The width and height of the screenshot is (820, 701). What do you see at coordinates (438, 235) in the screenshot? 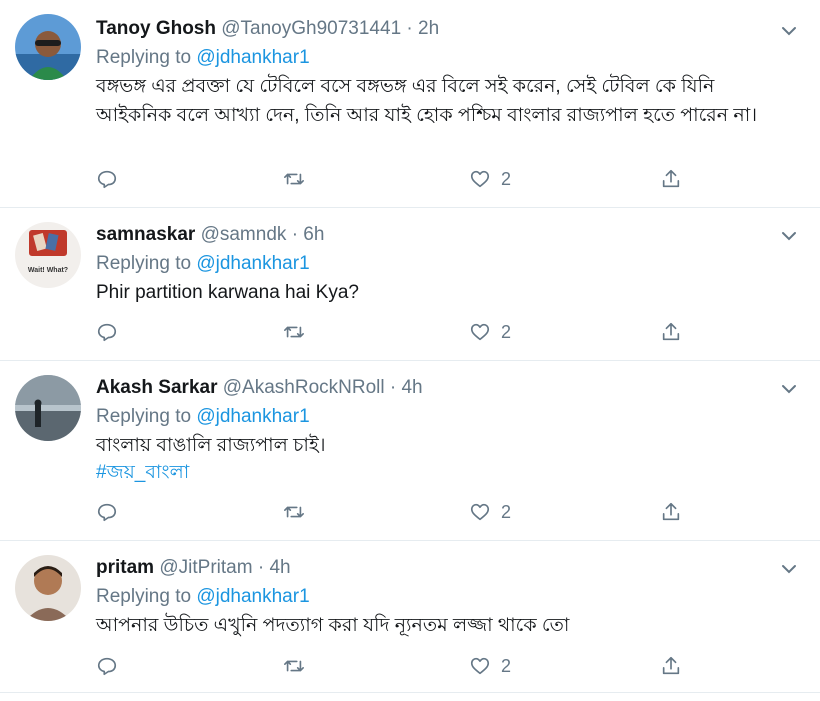
I see `tweet-header: samnaskar @samndk · 6h` at bounding box center [438, 235].